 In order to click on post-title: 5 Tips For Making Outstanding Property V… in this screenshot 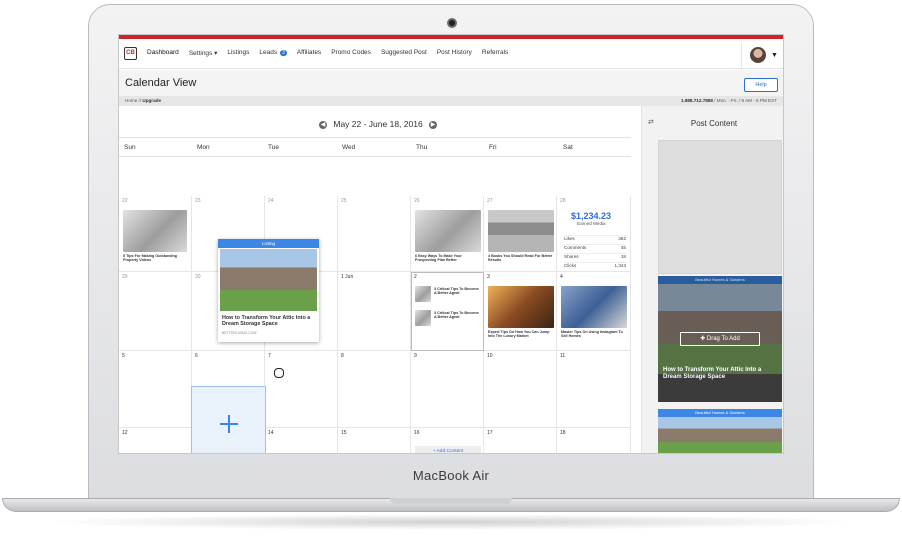, I will do `click(157, 258)`.